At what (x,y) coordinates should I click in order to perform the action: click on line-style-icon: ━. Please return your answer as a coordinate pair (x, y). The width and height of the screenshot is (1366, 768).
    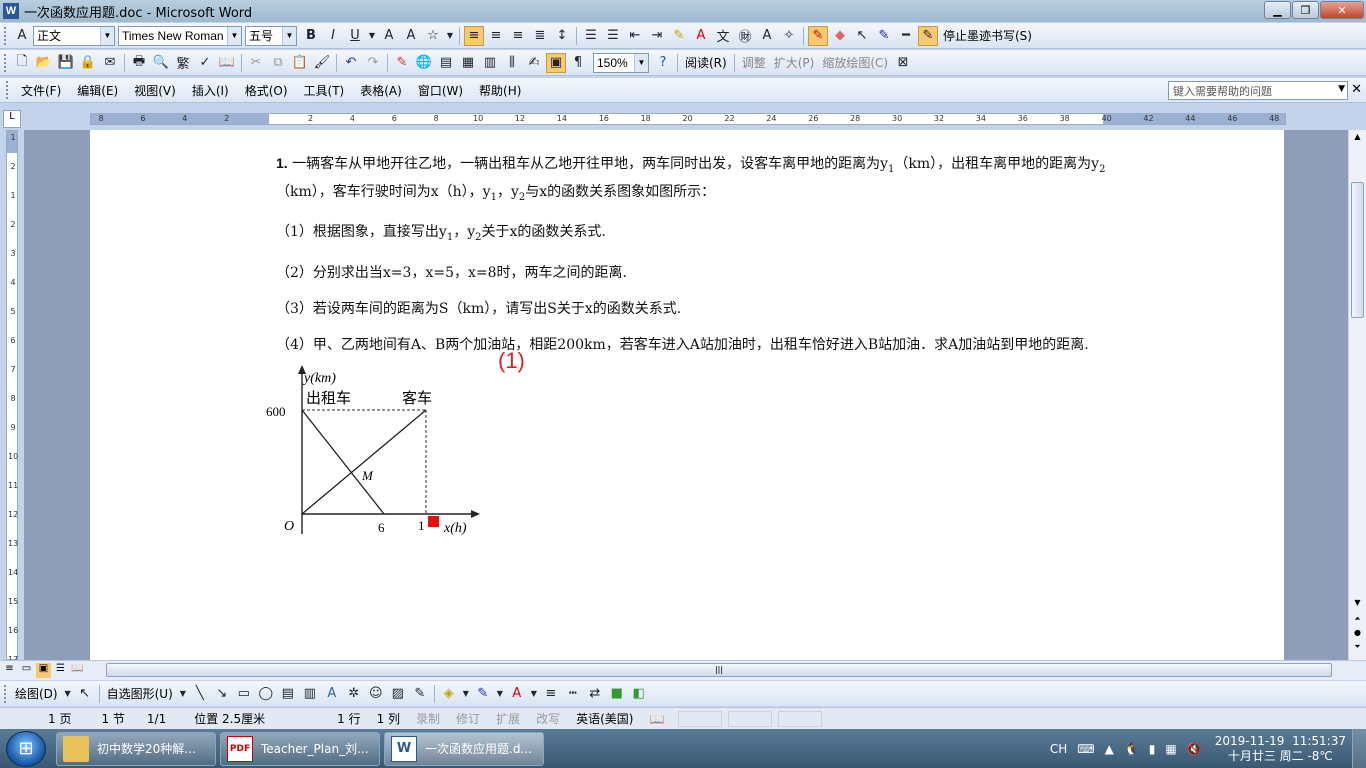
    Looking at the image, I should click on (906, 36).